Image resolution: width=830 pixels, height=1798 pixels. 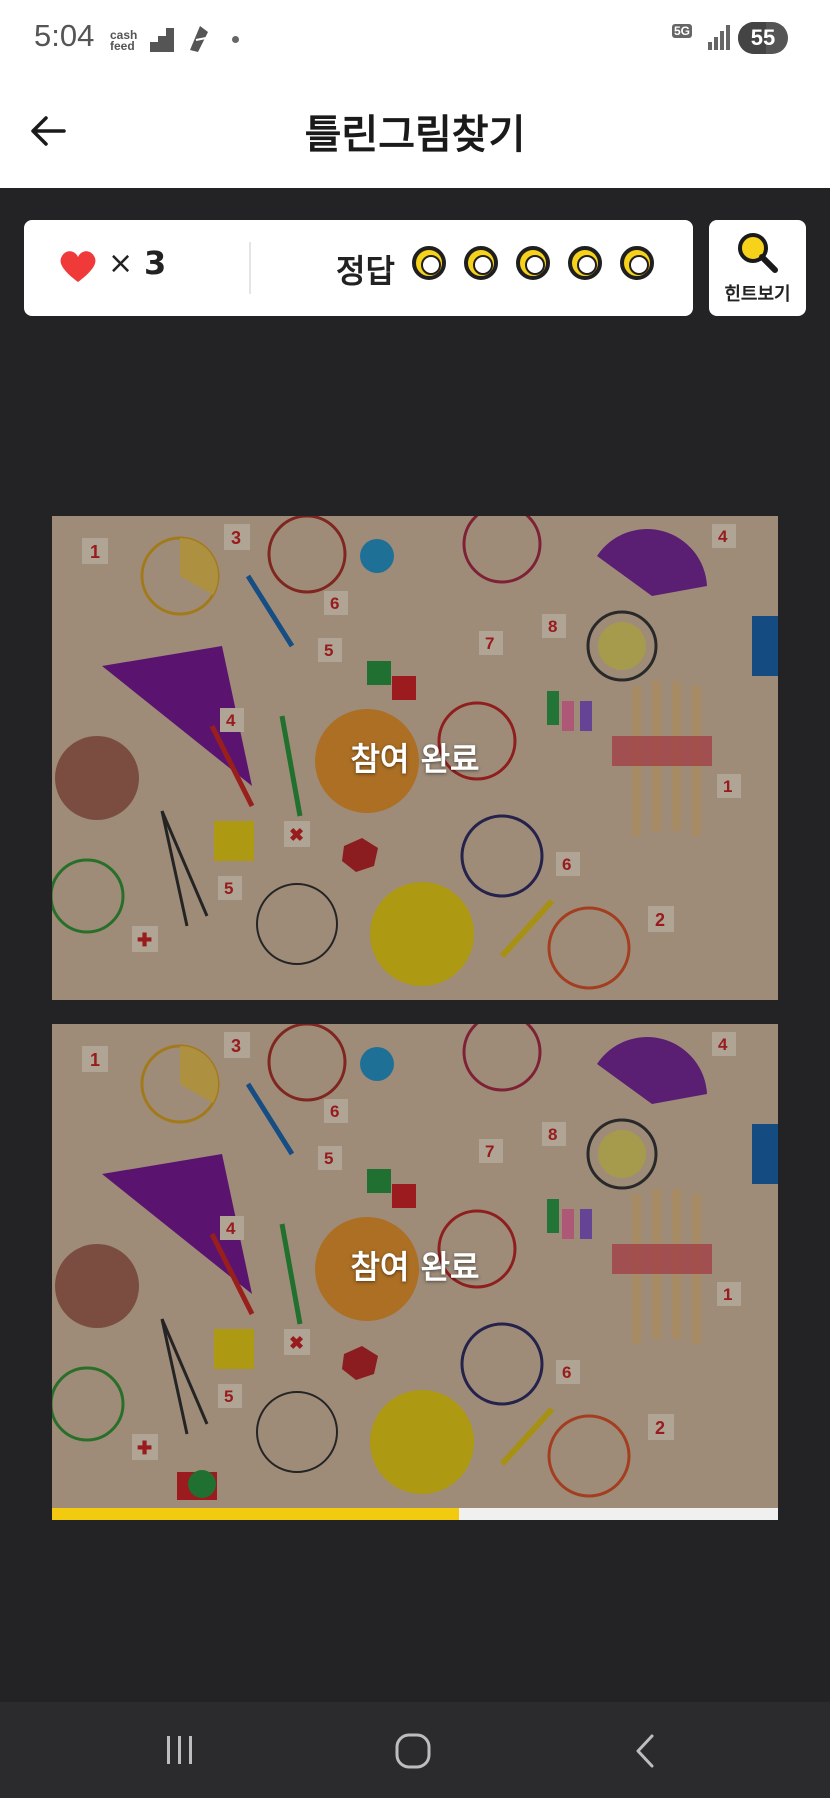 What do you see at coordinates (162, 40) in the screenshot?
I see `steps-notification-icon` at bounding box center [162, 40].